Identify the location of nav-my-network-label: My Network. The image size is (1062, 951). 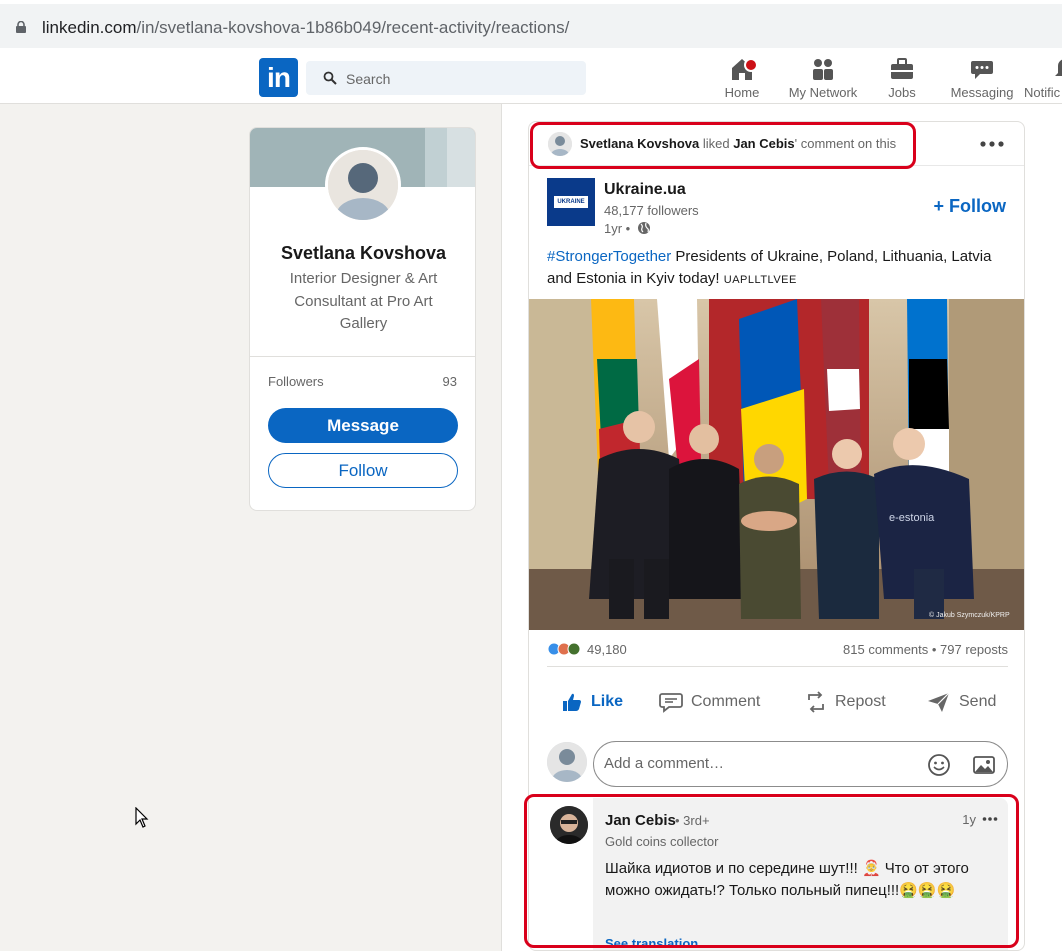
(823, 92).